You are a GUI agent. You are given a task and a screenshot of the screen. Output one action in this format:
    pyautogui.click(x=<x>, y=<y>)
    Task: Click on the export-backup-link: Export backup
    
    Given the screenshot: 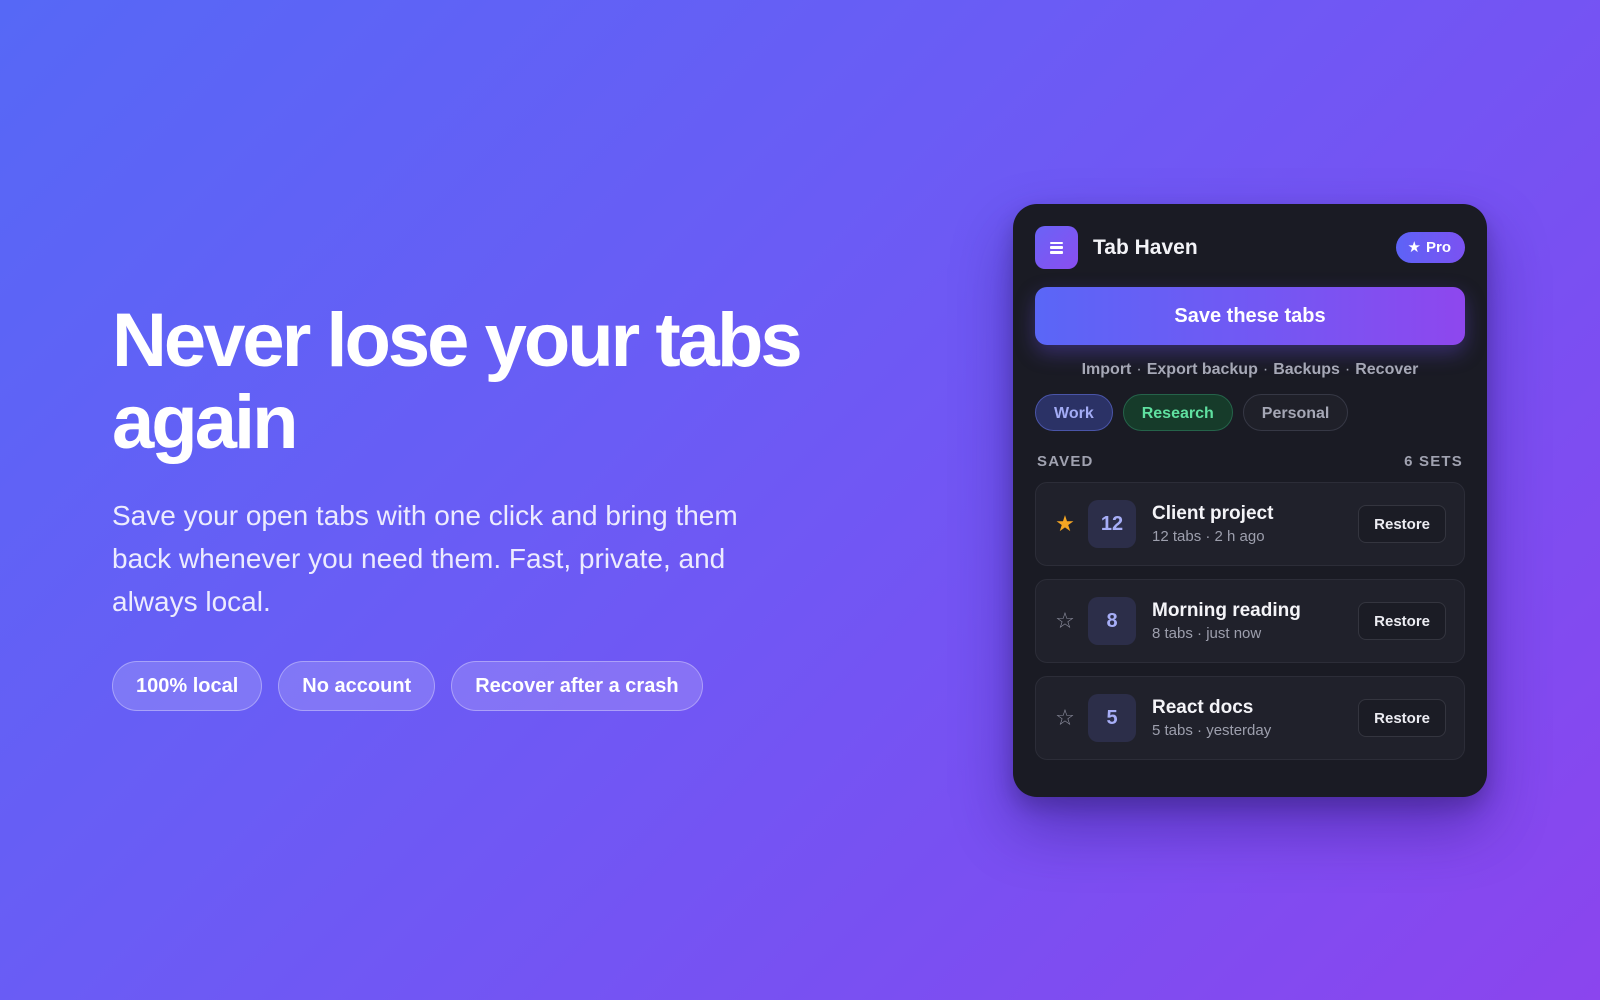 What is the action you would take?
    pyautogui.click(x=1202, y=369)
    